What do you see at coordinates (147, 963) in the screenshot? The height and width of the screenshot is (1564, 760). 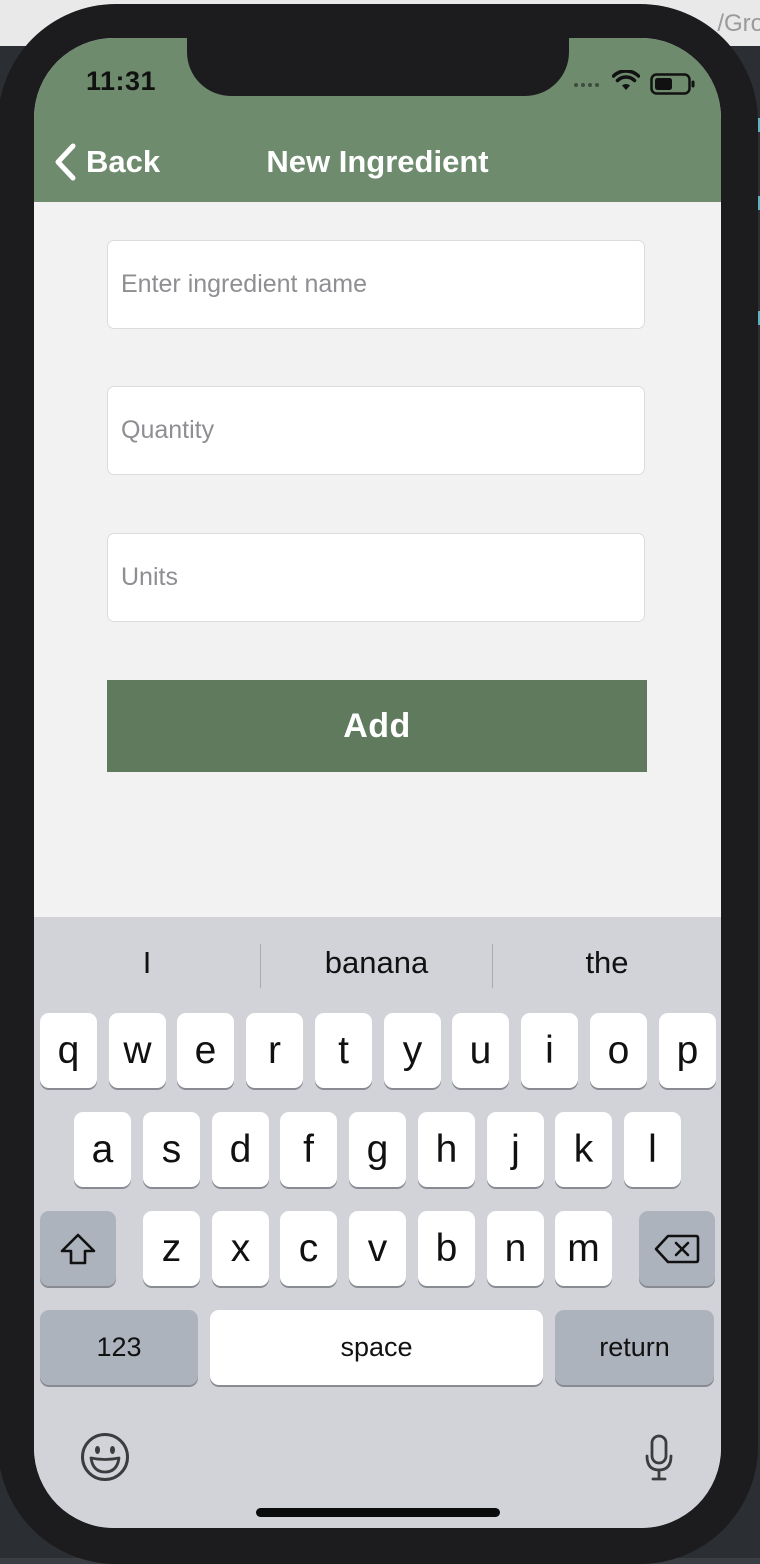 I see `suggestion-item: I` at bounding box center [147, 963].